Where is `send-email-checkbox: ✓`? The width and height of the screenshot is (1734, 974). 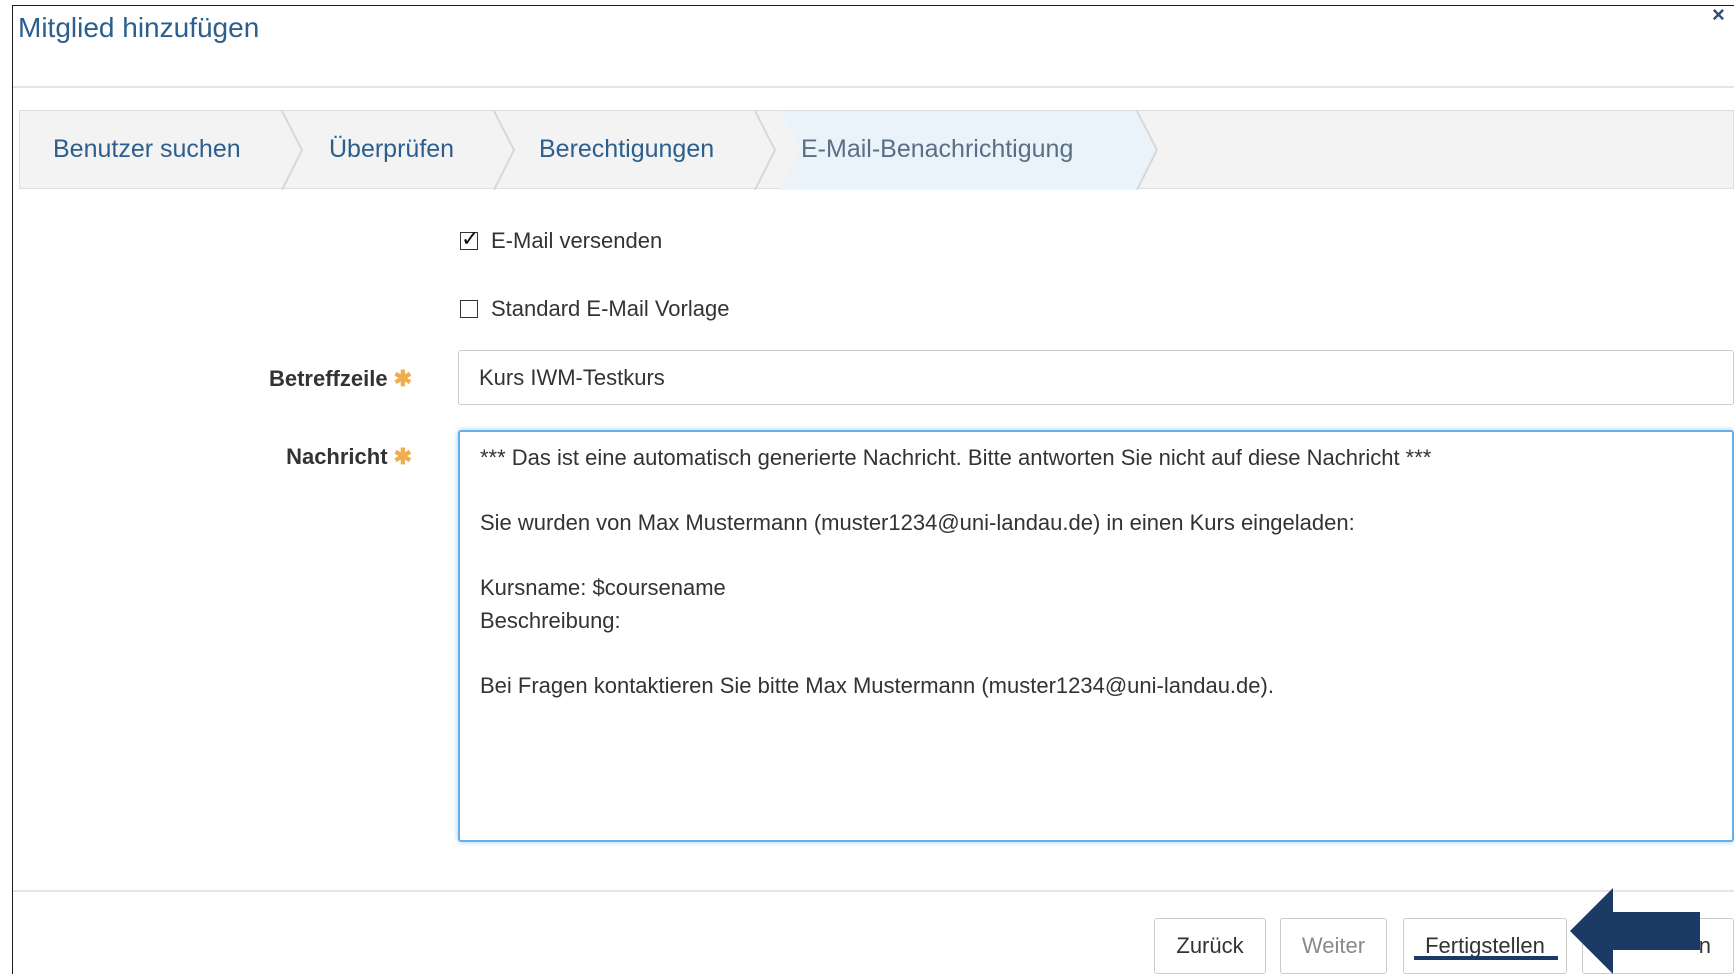
send-email-checkbox: ✓ is located at coordinates (469, 239).